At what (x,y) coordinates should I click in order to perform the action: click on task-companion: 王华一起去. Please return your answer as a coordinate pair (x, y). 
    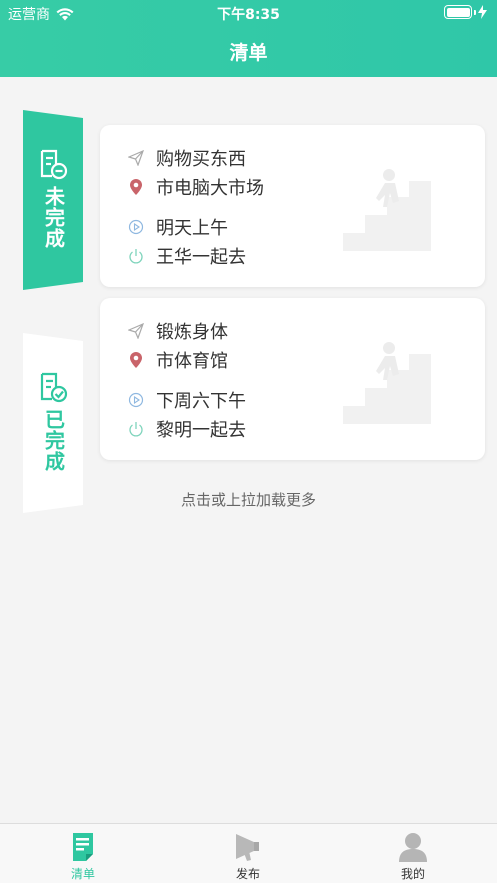
    Looking at the image, I should click on (201, 257).